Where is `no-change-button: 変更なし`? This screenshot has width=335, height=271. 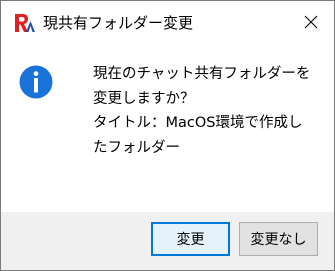
no-change-button: 変更なし is located at coordinates (278, 239).